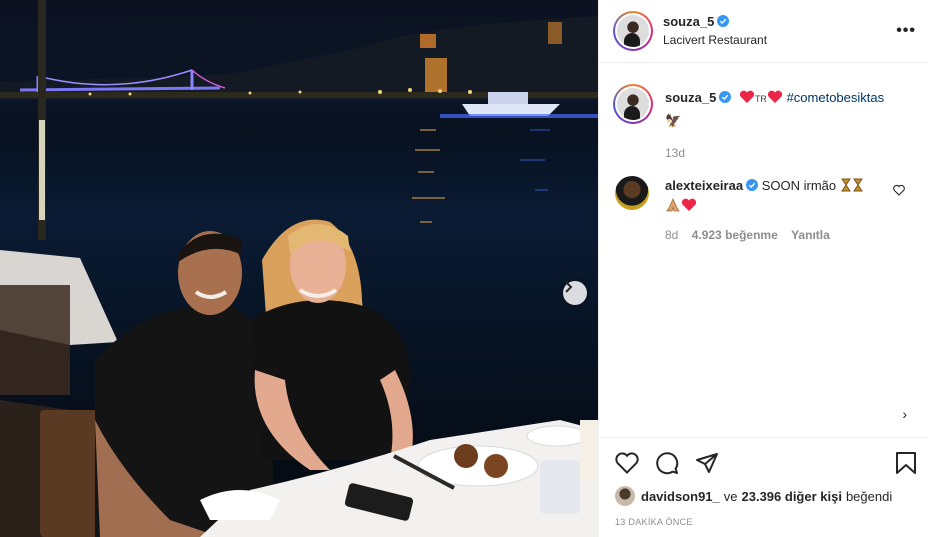 This screenshot has height=537, width=928. What do you see at coordinates (869, 496) in the screenshot?
I see `liked-by-suffix: beğendi` at bounding box center [869, 496].